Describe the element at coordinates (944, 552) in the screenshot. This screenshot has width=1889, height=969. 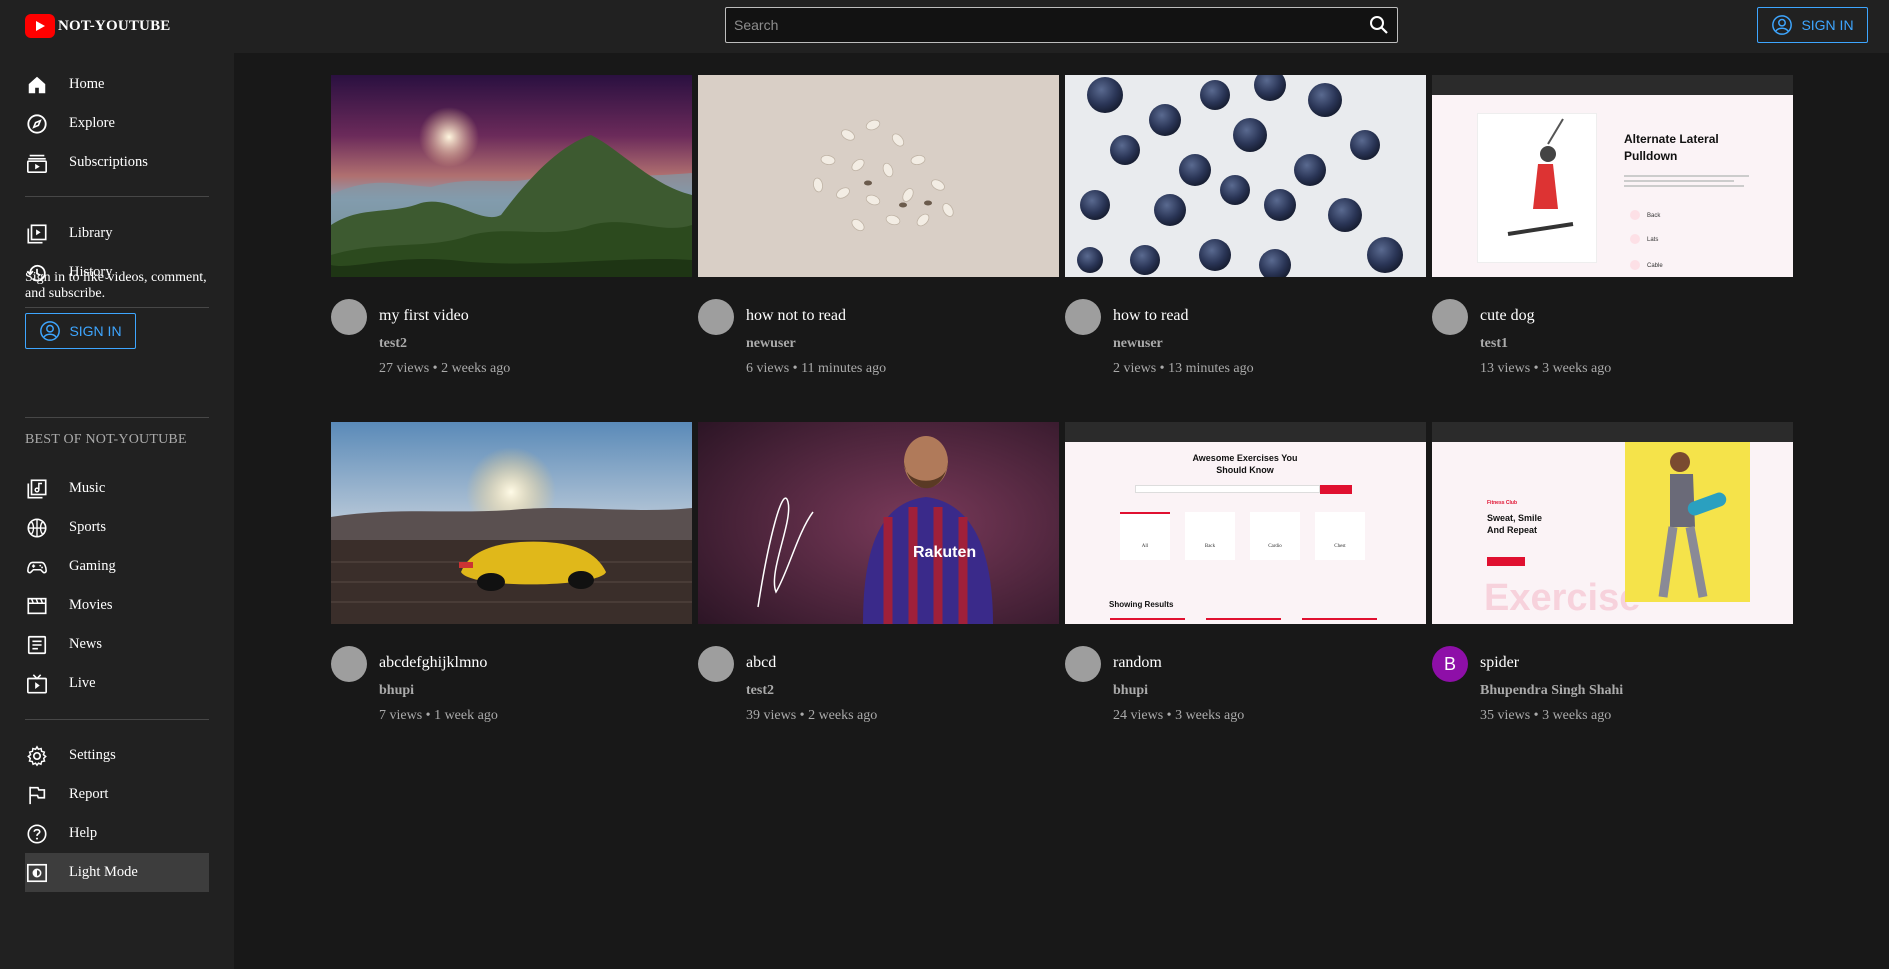
I see `jersey-sponsor: Rakuten` at that location.